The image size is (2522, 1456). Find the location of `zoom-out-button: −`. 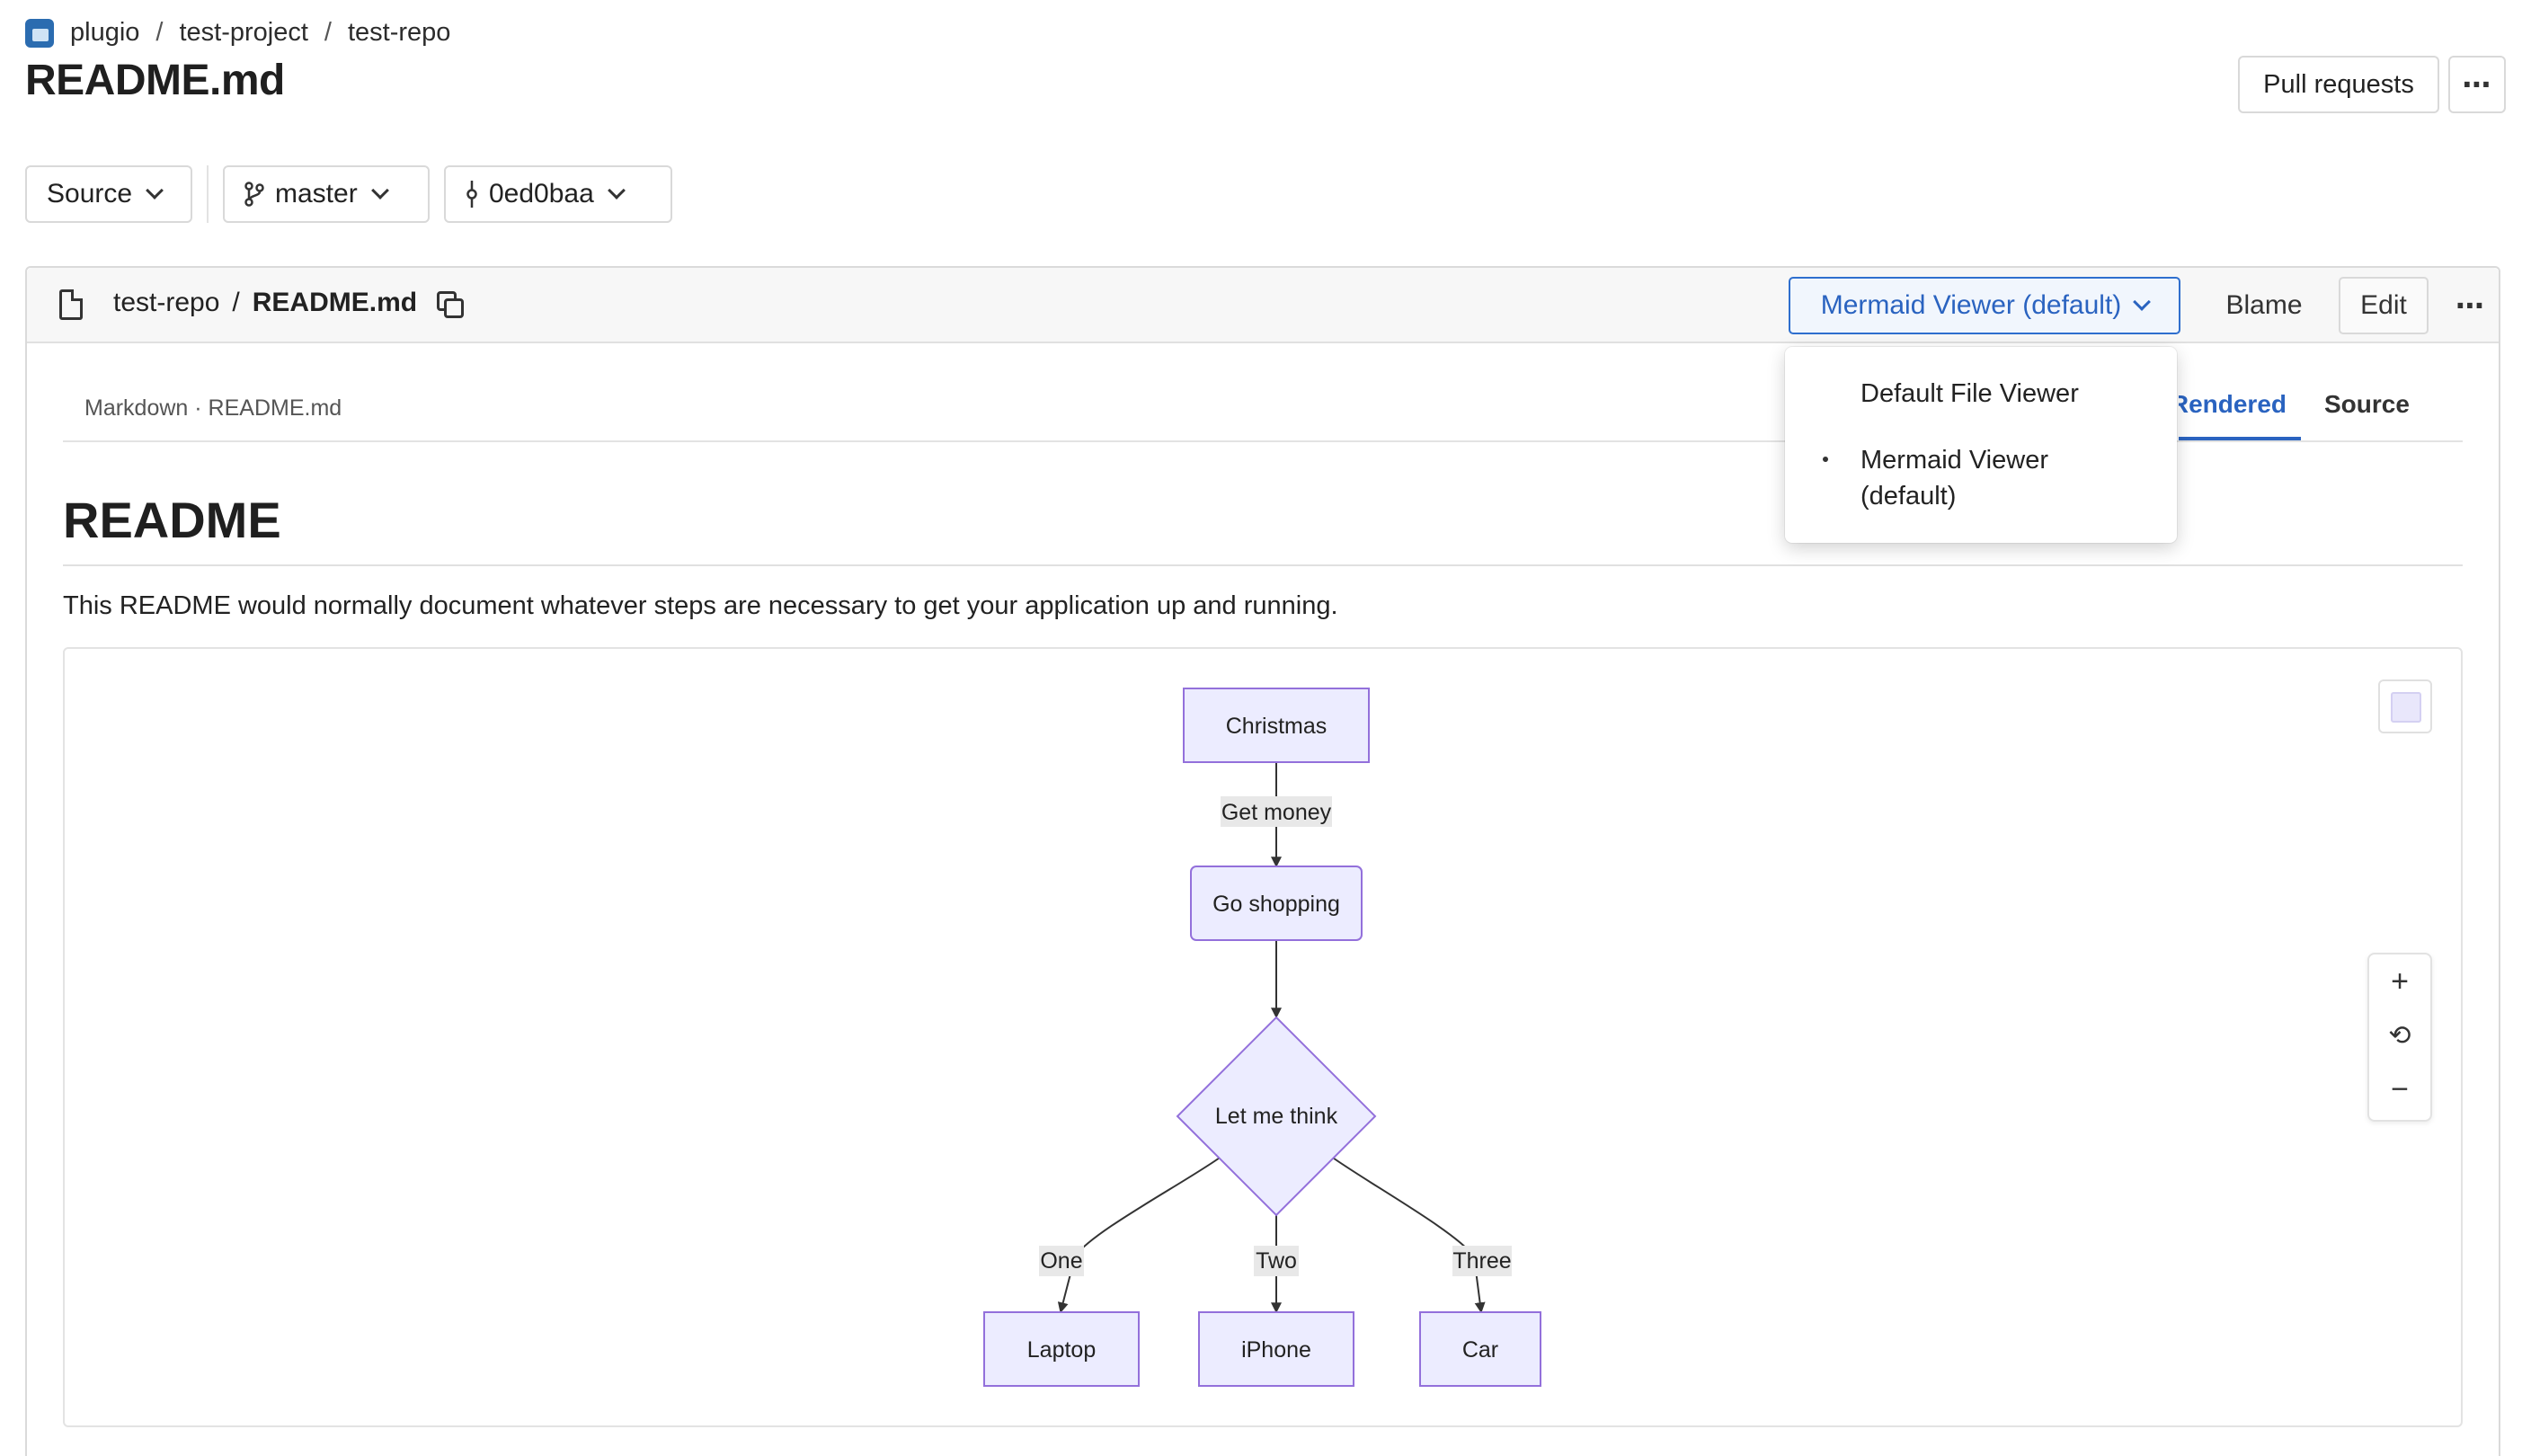

zoom-out-button: − is located at coordinates (2399, 1089).